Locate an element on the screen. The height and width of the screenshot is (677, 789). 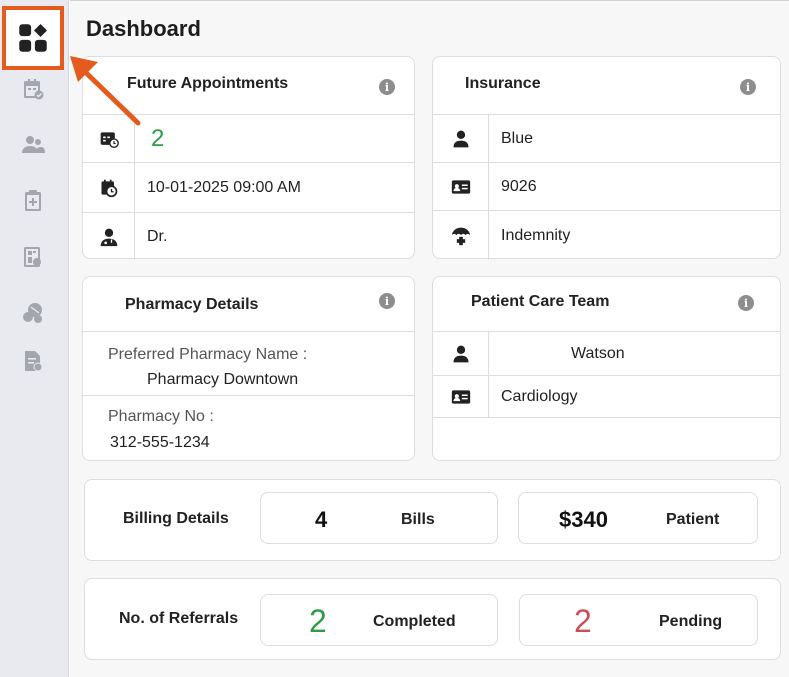
insurance-plan-row: Blue is located at coordinates (606, 139).